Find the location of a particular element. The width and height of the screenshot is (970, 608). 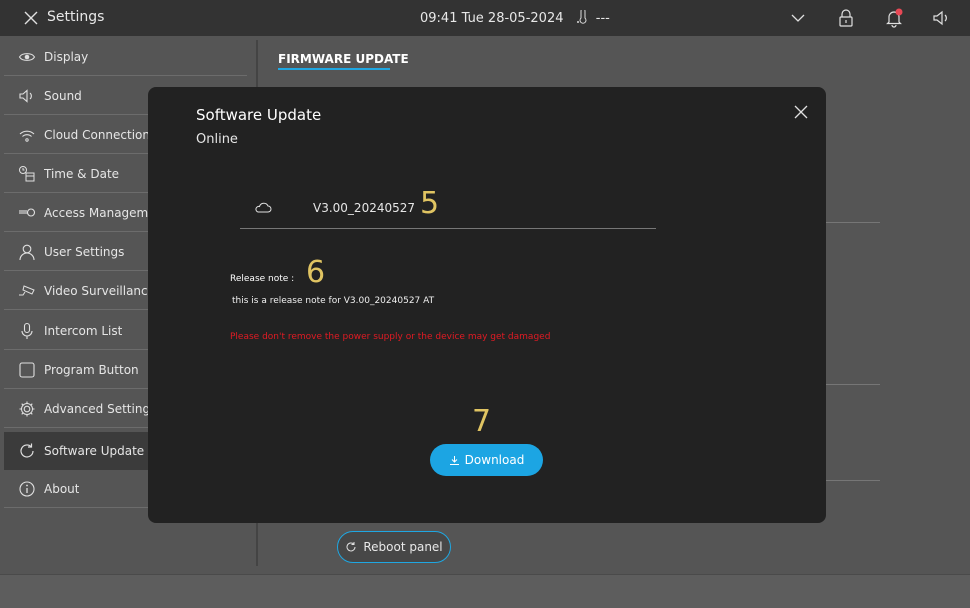

sidebar-item-label: Program Button is located at coordinates (91, 369).